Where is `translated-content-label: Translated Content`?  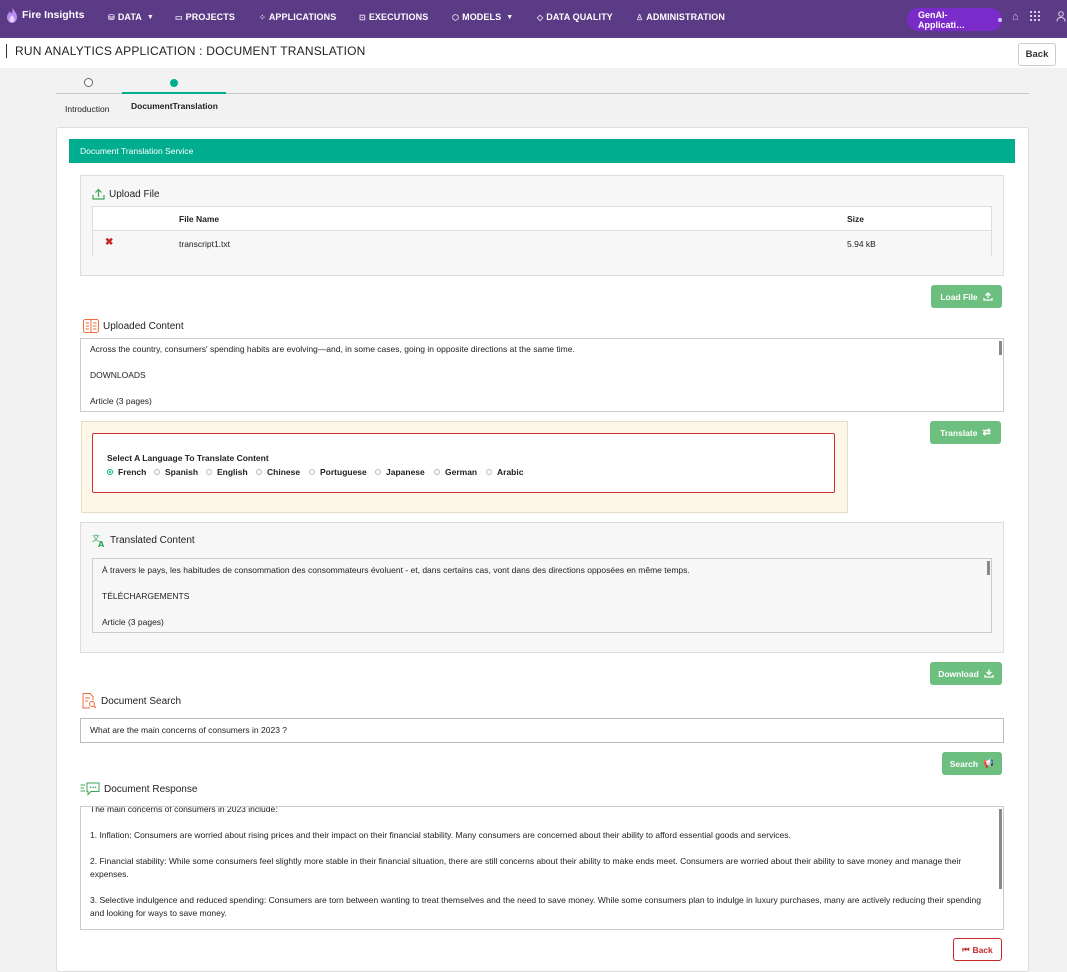 translated-content-label: Translated Content is located at coordinates (152, 540).